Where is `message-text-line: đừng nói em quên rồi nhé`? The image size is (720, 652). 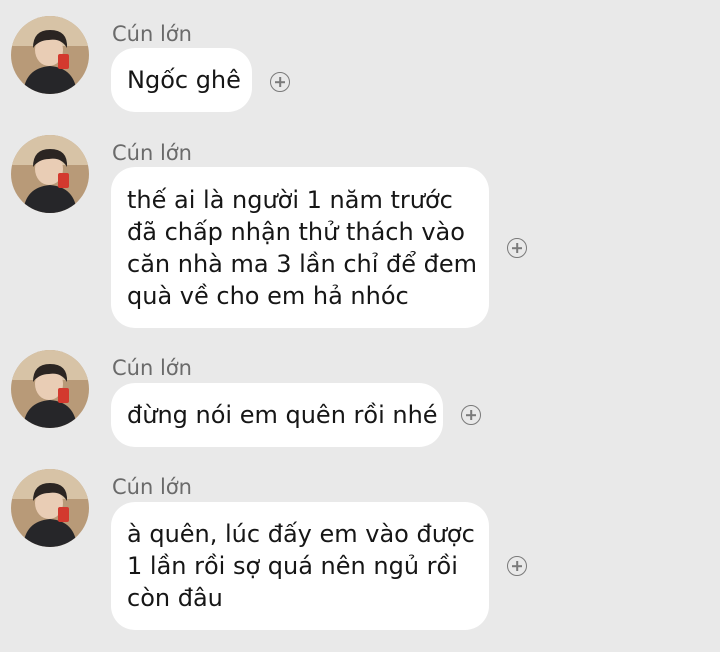 message-text-line: đừng nói em quên rồi nhé is located at coordinates (282, 415).